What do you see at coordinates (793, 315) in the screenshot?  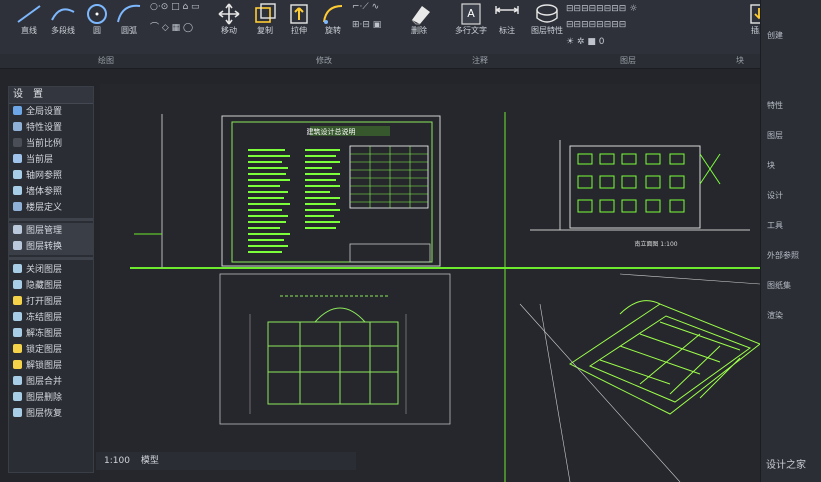 I see `right-strip-item: 渲染` at bounding box center [793, 315].